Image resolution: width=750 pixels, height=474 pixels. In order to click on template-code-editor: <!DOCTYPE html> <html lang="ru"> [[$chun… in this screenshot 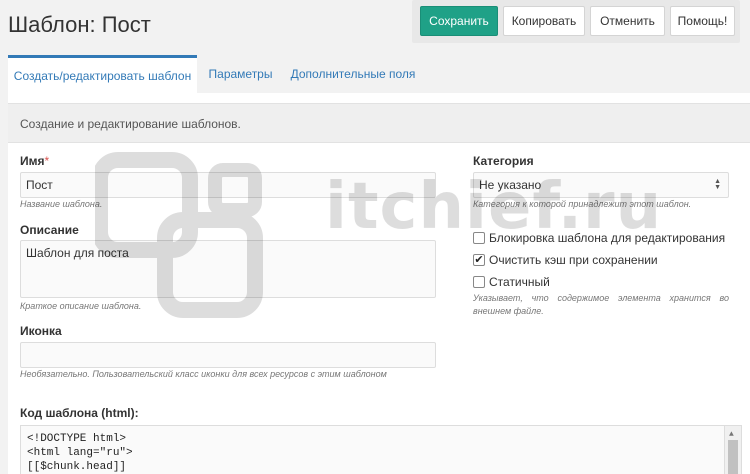, I will do `click(381, 449)`.